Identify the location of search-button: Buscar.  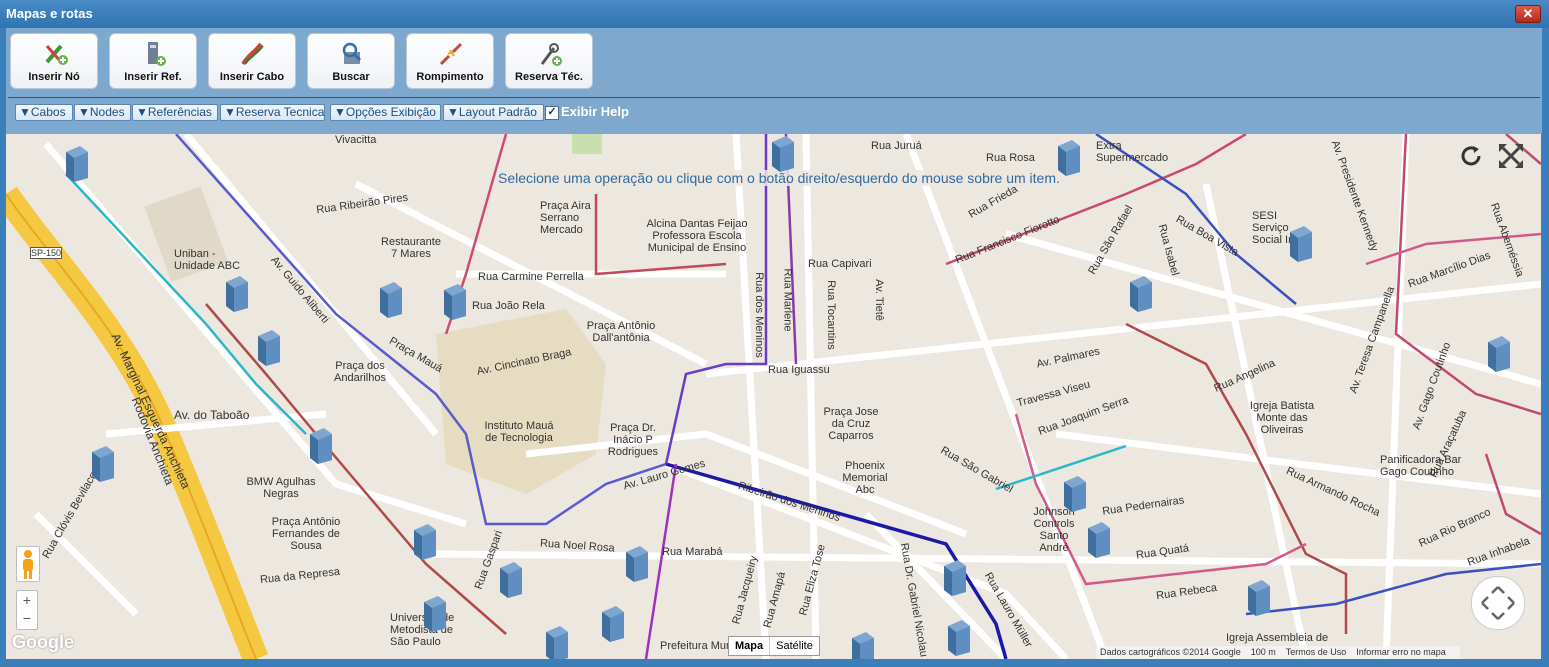
(351, 61).